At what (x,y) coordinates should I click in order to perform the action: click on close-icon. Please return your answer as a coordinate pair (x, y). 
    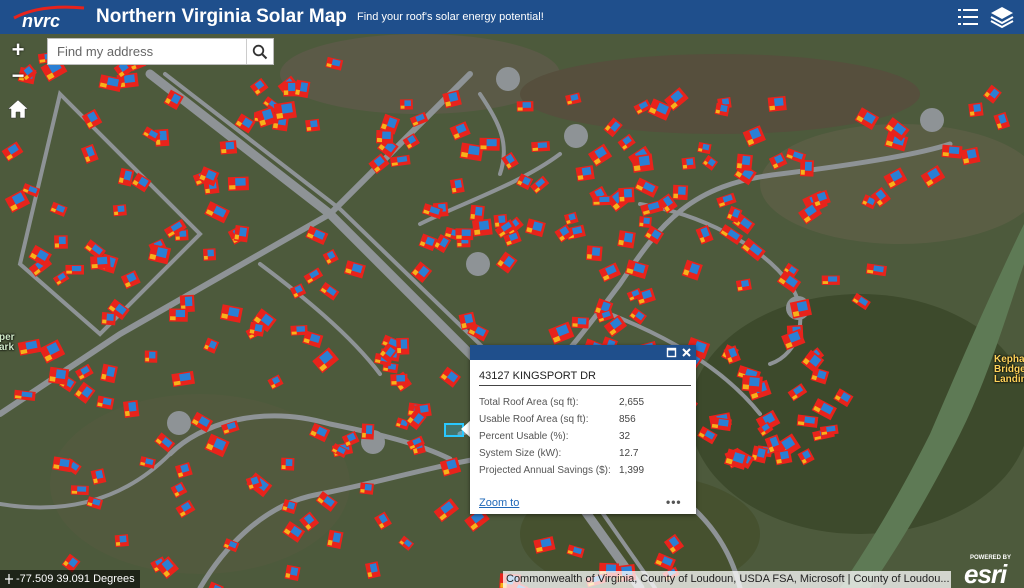
    Looking at the image, I should click on (686, 352).